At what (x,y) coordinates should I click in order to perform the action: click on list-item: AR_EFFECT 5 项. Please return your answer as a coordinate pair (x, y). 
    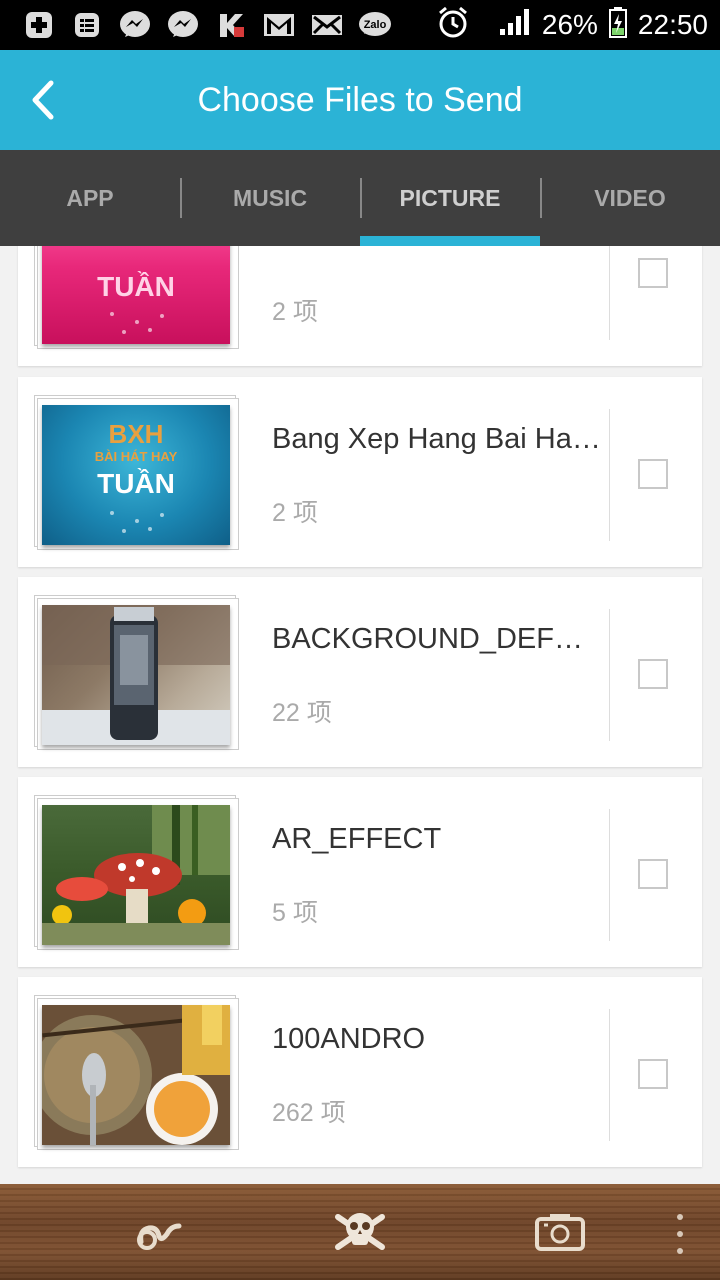
    Looking at the image, I should click on (360, 872).